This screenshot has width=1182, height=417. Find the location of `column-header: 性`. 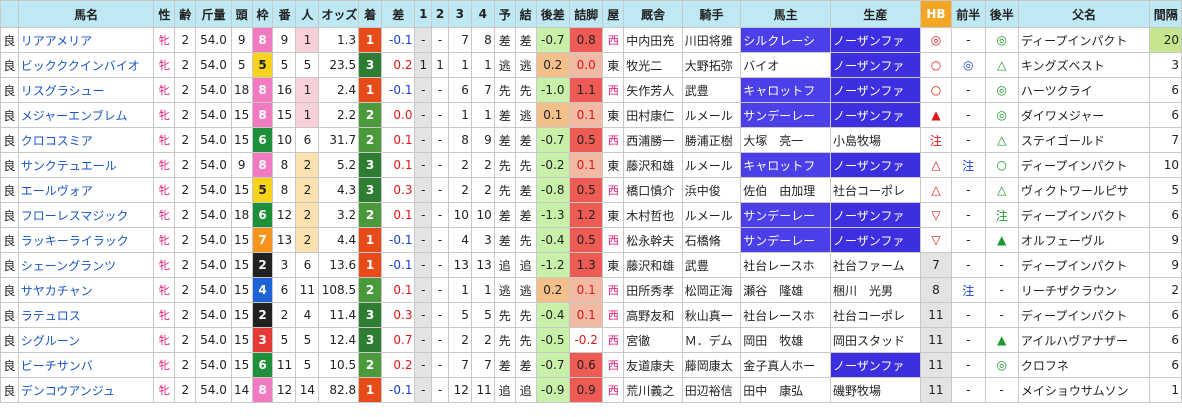

column-header: 性 is located at coordinates (164, 14).